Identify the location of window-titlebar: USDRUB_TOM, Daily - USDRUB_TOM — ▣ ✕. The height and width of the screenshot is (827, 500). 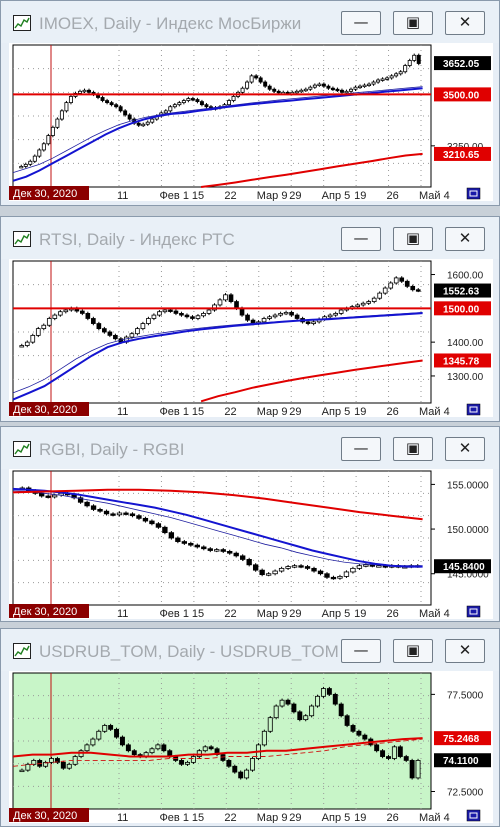
(250, 650).